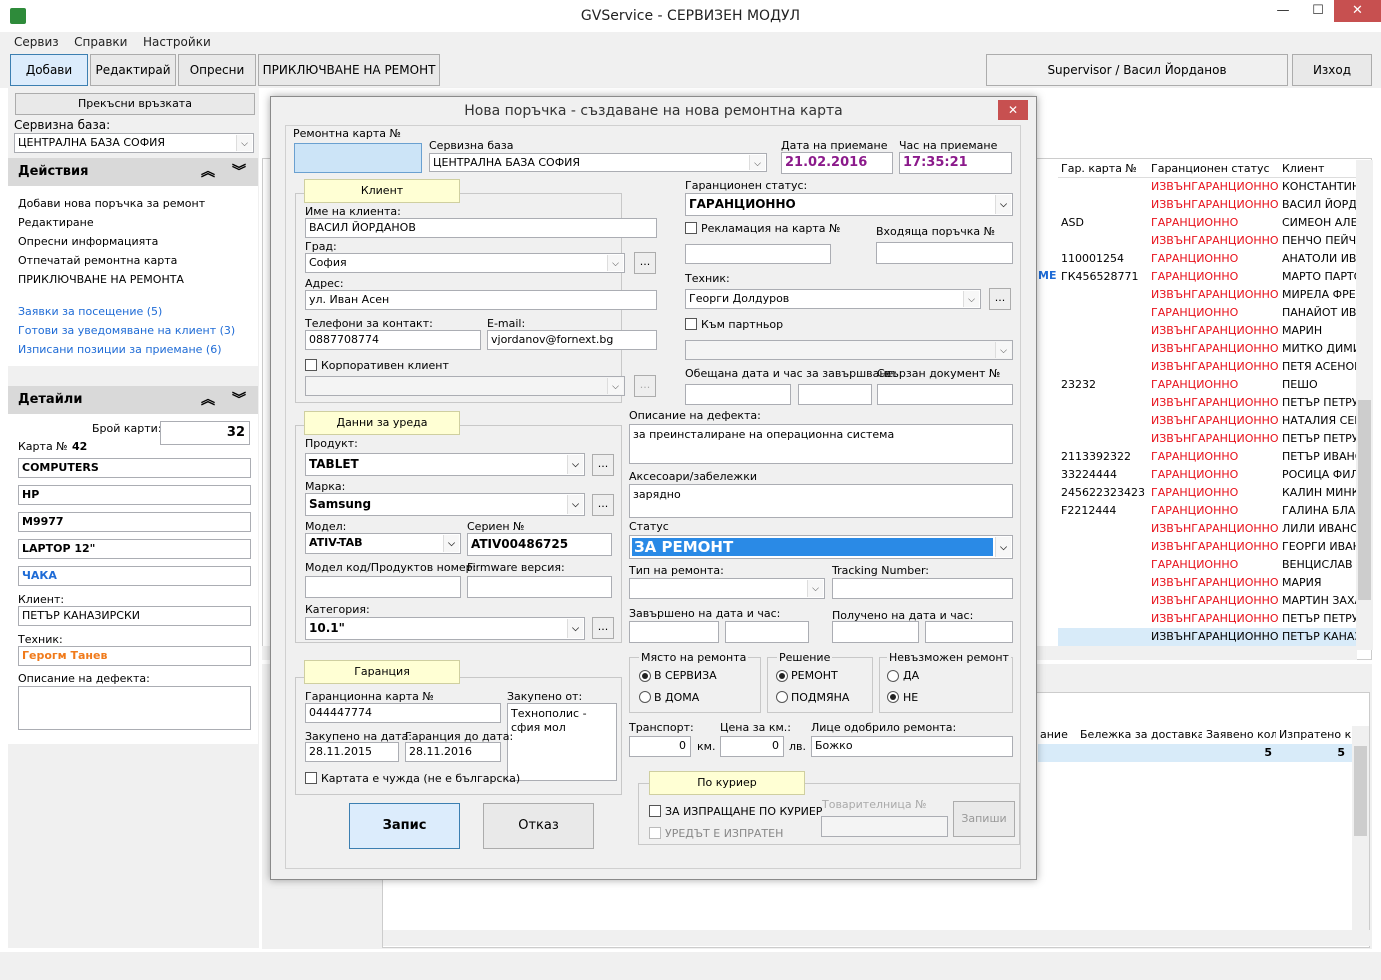 This screenshot has width=1381, height=980. What do you see at coordinates (1208, 313) in the screenshot?
I see `table-row: ГАРАНЦИОННО ПАНАЙОТ ИВА` at bounding box center [1208, 313].